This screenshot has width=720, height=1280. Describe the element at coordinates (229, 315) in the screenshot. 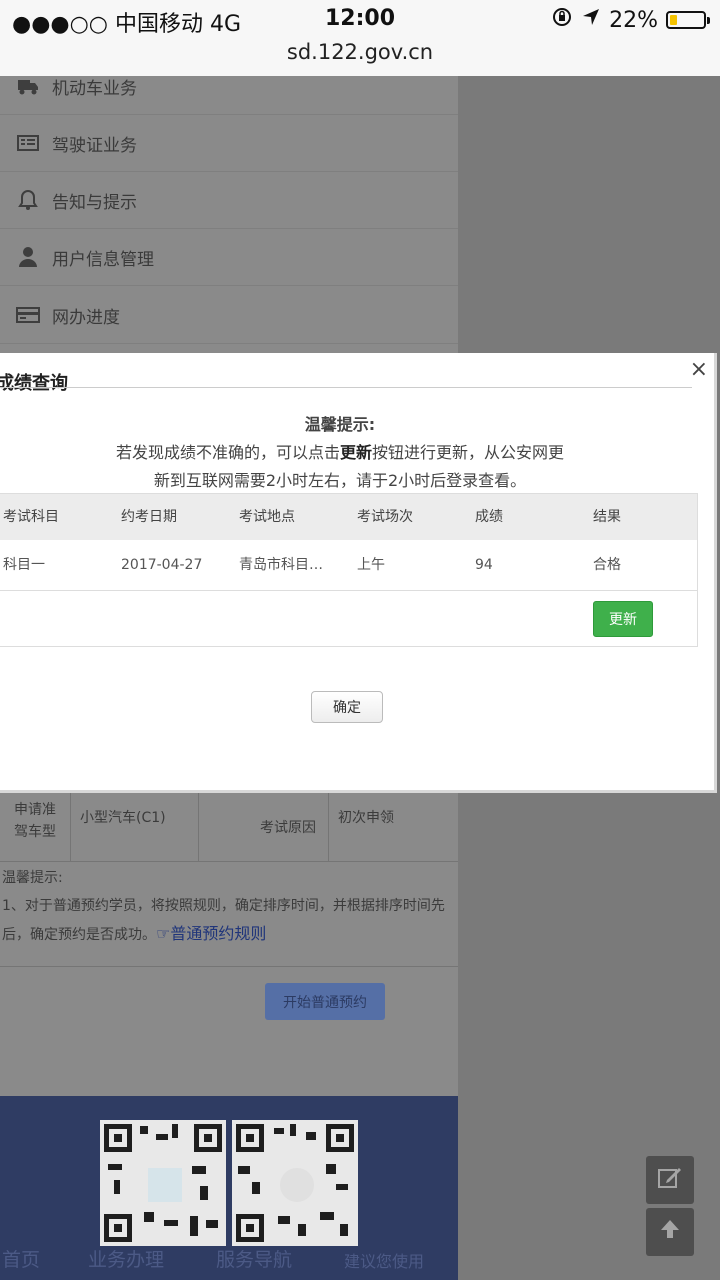

I see `menu-item-progress: 网办进度` at that location.